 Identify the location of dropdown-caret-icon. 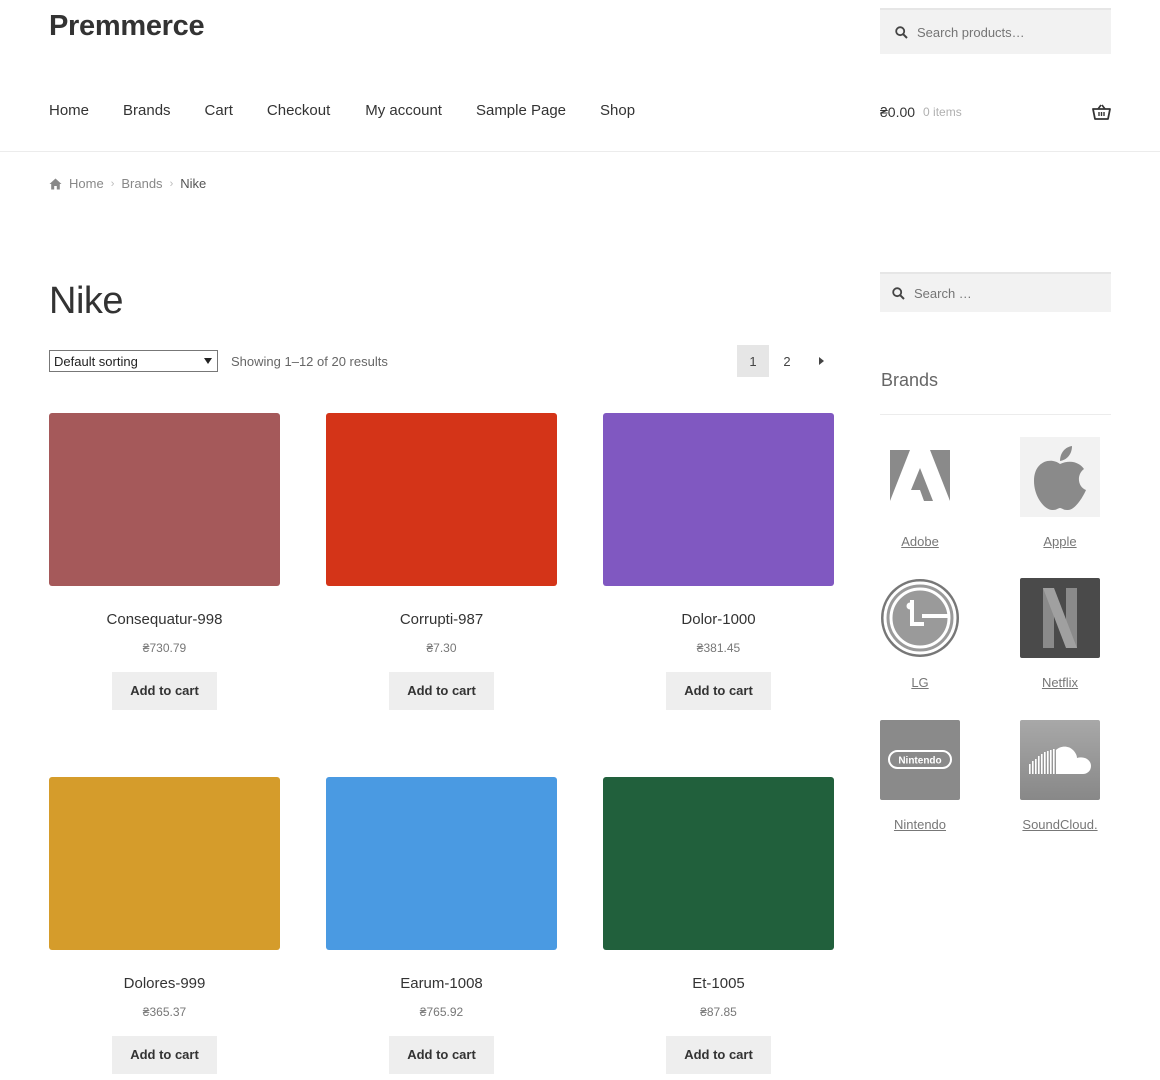
(208, 361).